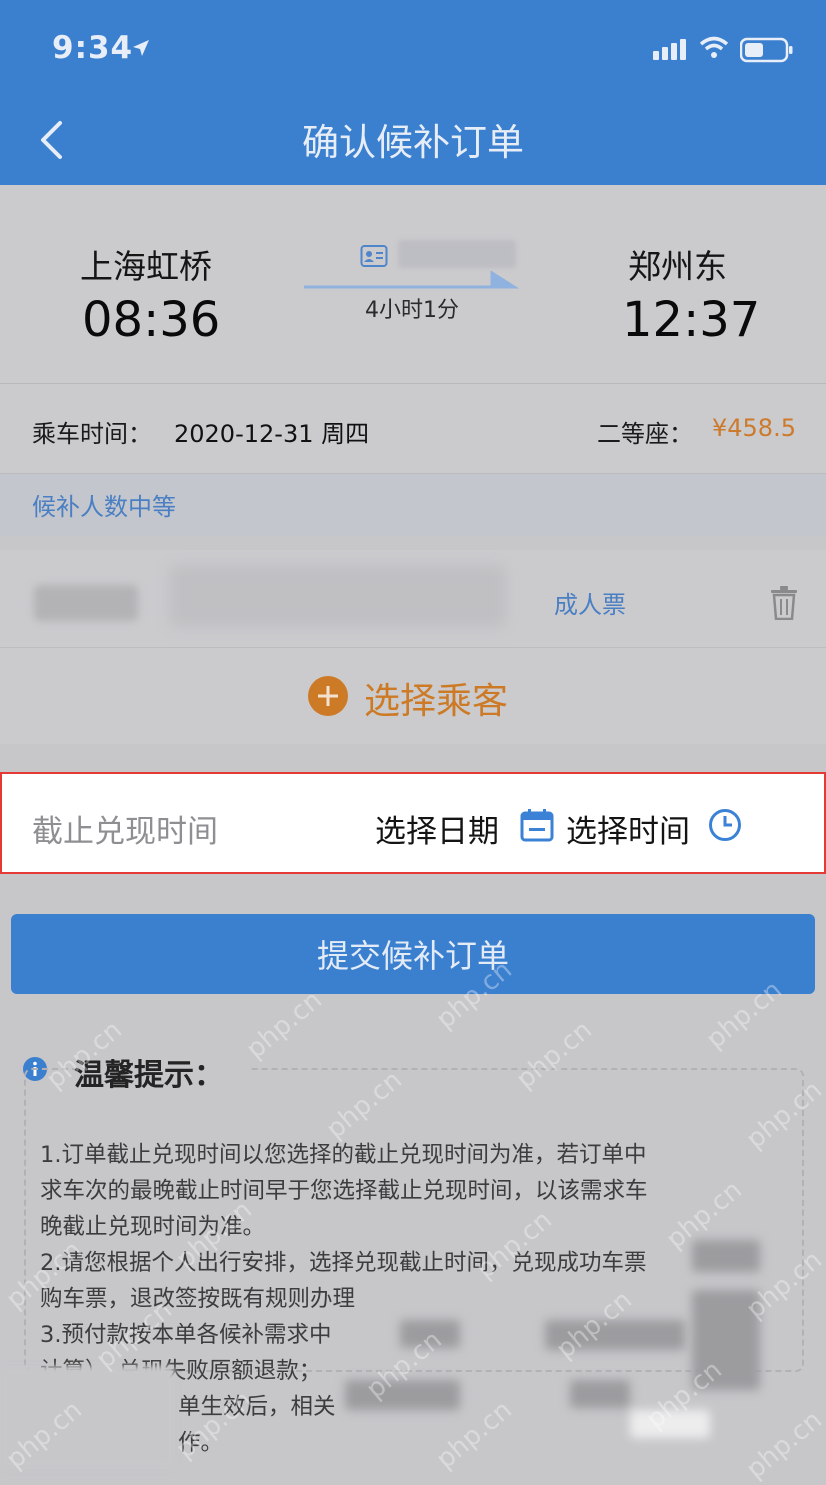 The width and height of the screenshot is (826, 1485). I want to click on status-time: 9:34, so click(93, 48).